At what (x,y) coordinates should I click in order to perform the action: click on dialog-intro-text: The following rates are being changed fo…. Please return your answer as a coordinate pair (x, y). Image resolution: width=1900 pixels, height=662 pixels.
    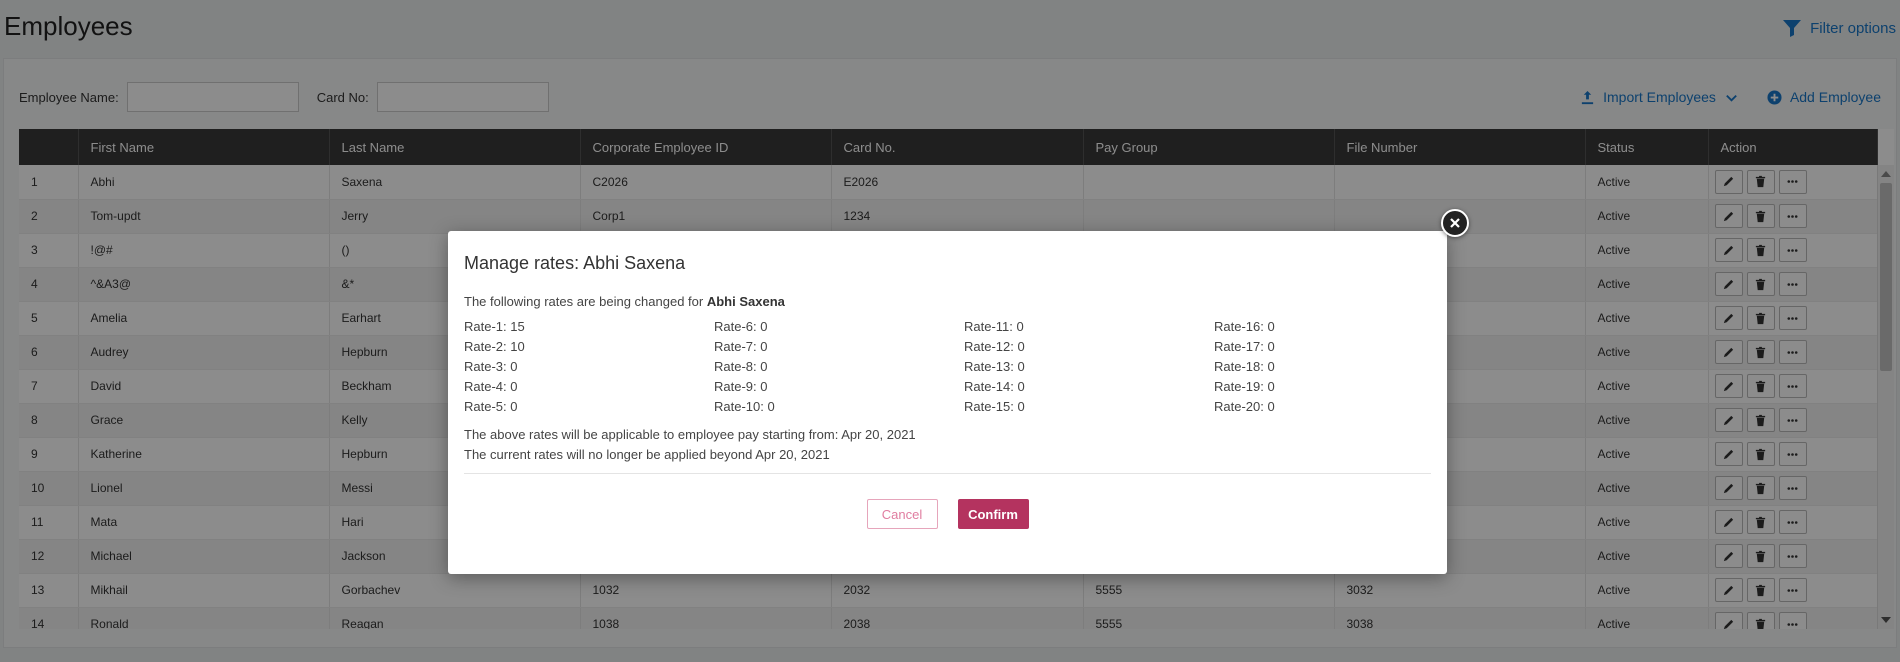
    Looking at the image, I should click on (584, 301).